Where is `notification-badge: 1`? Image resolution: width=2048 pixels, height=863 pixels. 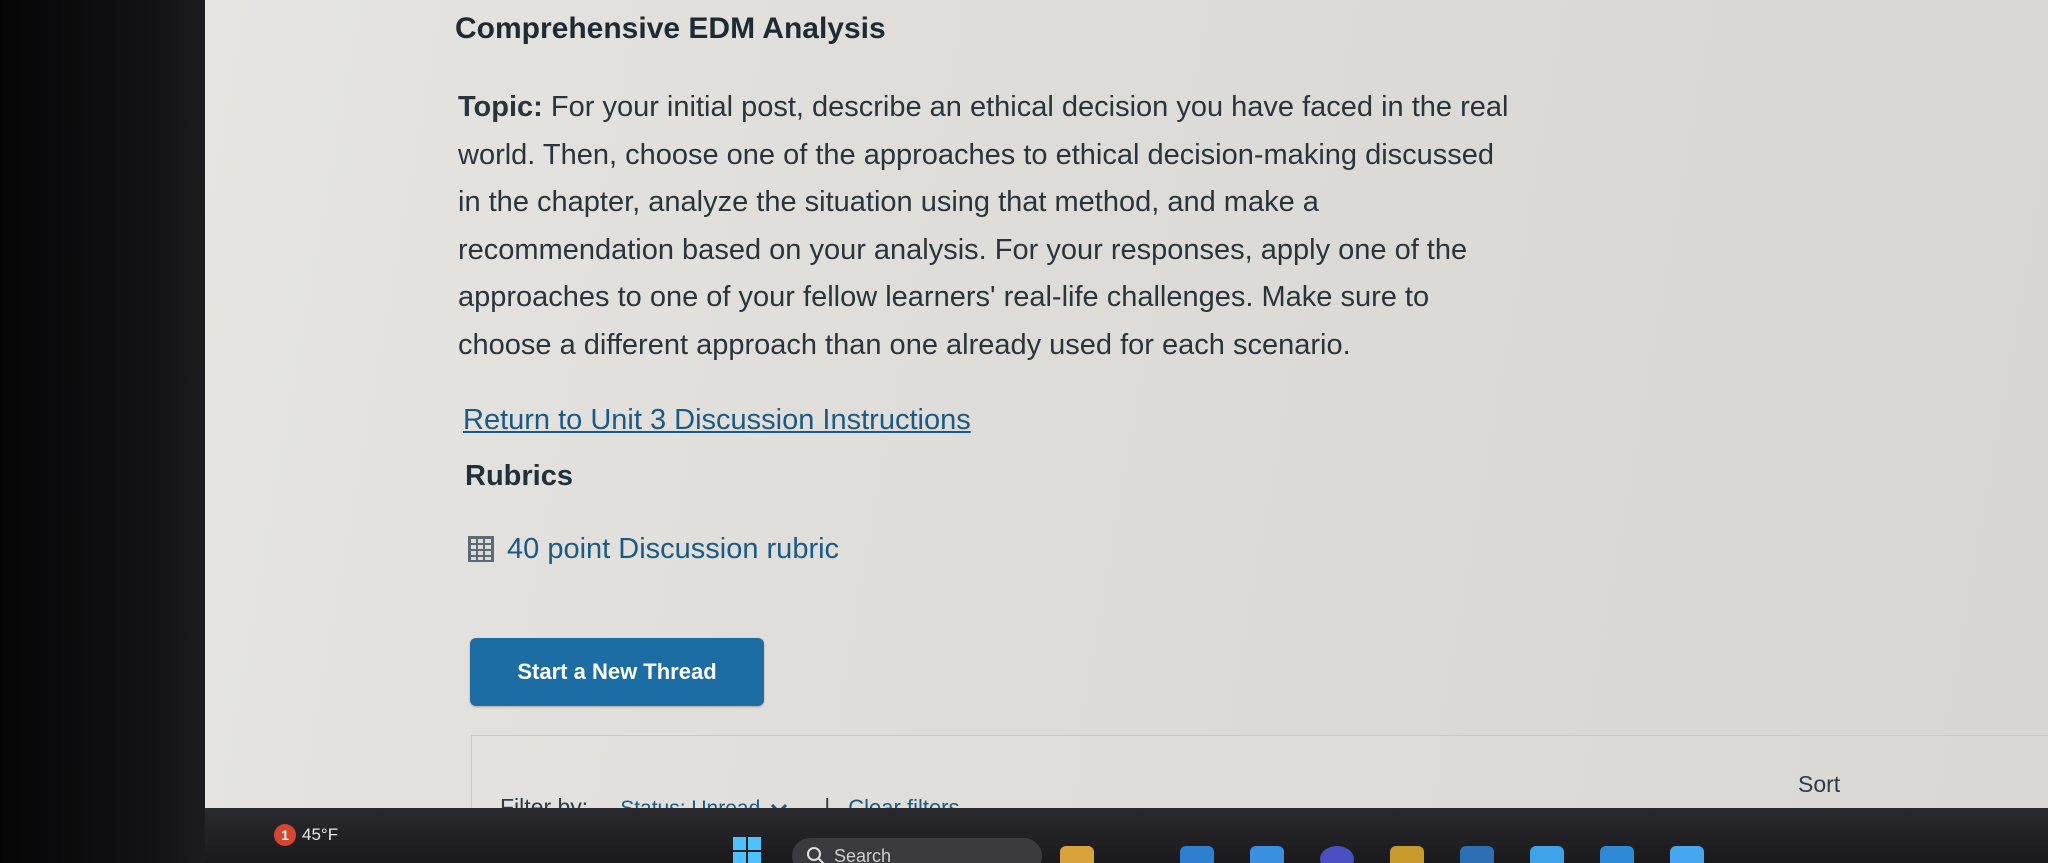 notification-badge: 1 is located at coordinates (285, 835).